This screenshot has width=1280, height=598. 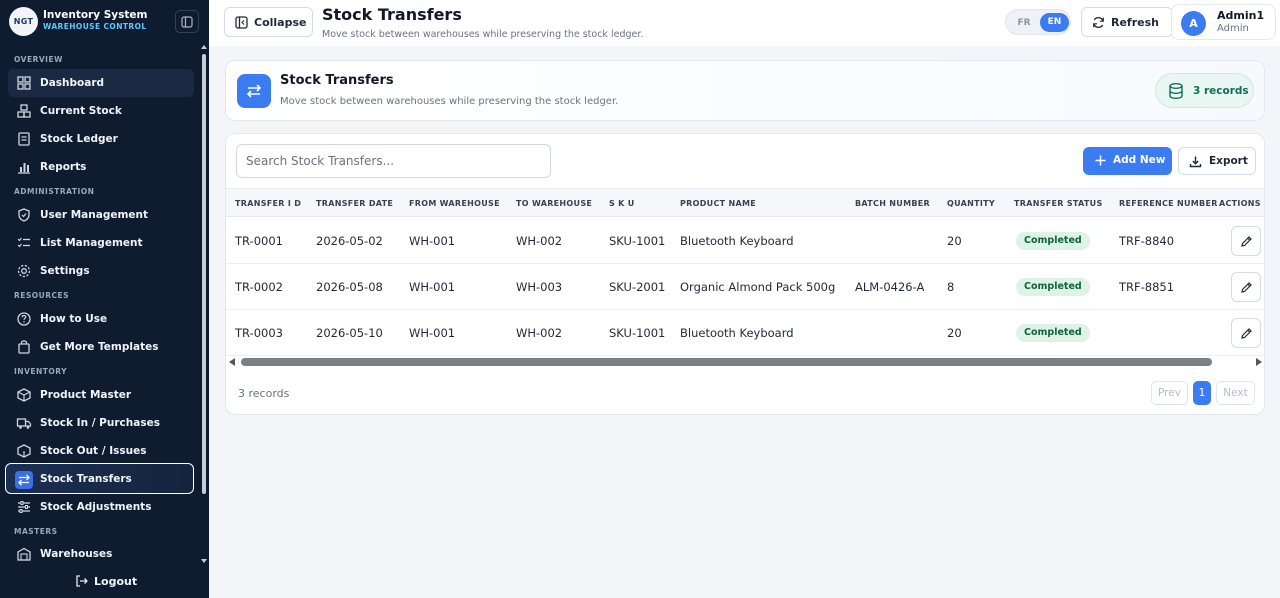 I want to click on col-from-warehouse: FROM WAREHOUSE, so click(x=454, y=203).